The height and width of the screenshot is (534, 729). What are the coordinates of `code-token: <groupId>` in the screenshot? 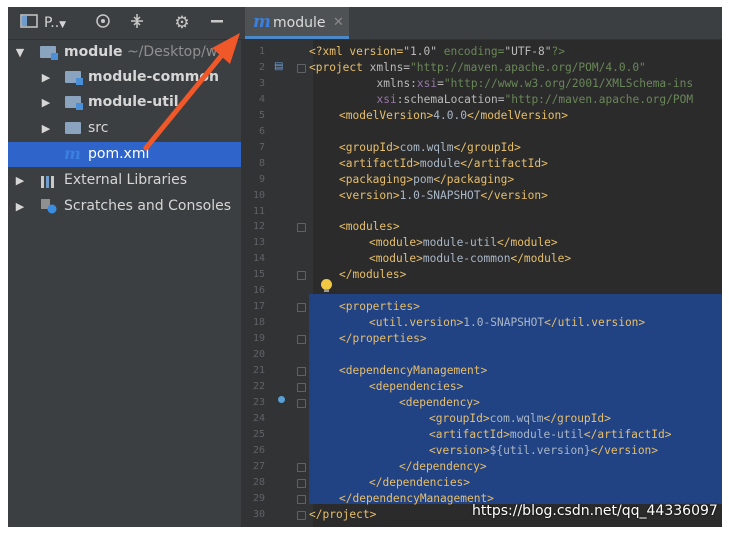 It's located at (459, 418).